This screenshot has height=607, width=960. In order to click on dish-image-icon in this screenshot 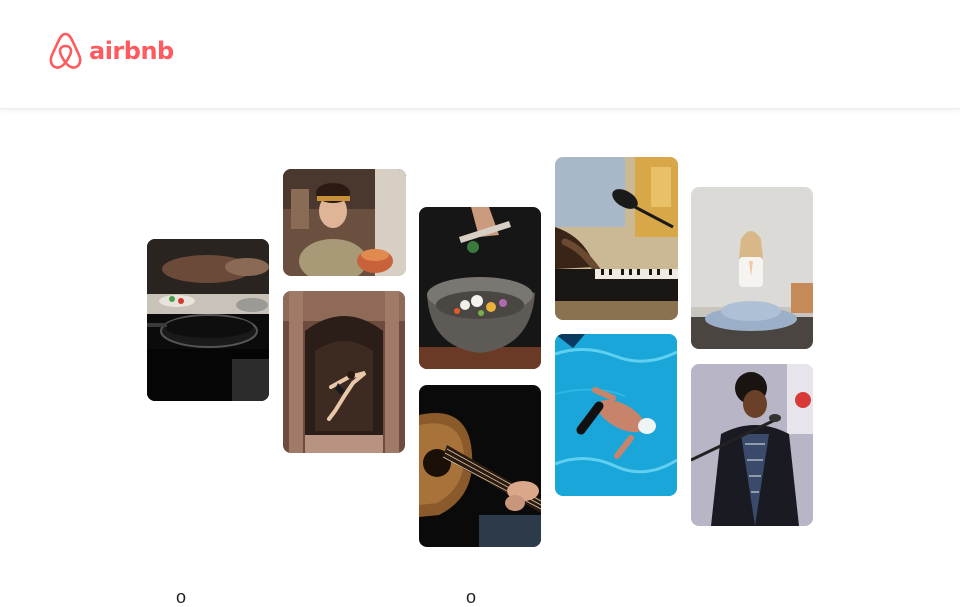, I will do `click(480, 288)`.